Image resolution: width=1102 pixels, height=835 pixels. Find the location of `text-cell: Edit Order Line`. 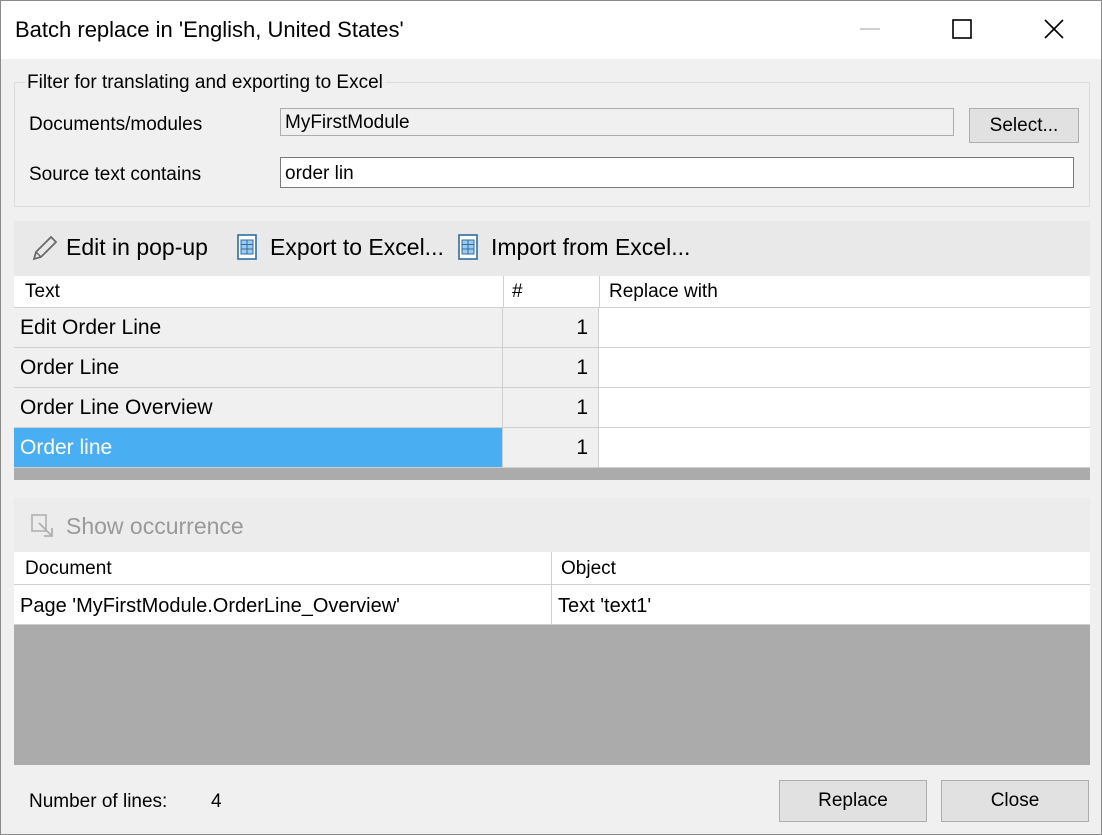

text-cell: Edit Order Line is located at coordinates (258, 327).